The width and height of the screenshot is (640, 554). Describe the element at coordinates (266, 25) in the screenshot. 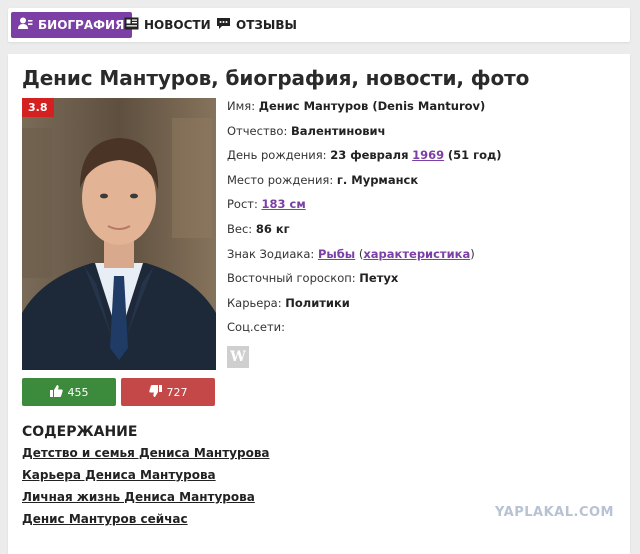

I see `tab-reviews-label: ОТЗЫВЫ` at that location.